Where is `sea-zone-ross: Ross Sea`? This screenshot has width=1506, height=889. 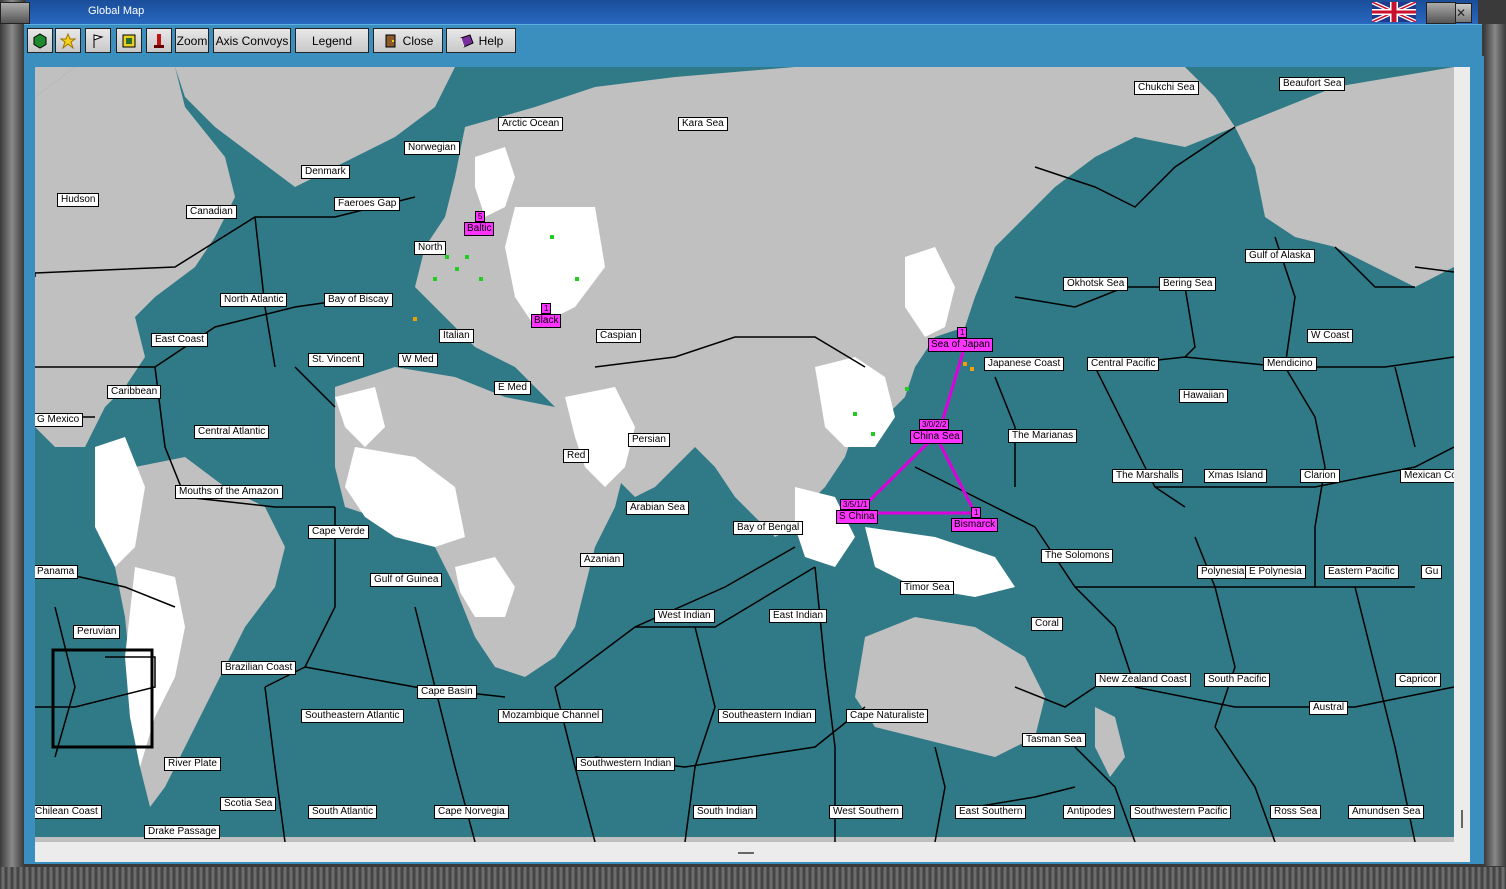 sea-zone-ross: Ross Sea is located at coordinates (1296, 812).